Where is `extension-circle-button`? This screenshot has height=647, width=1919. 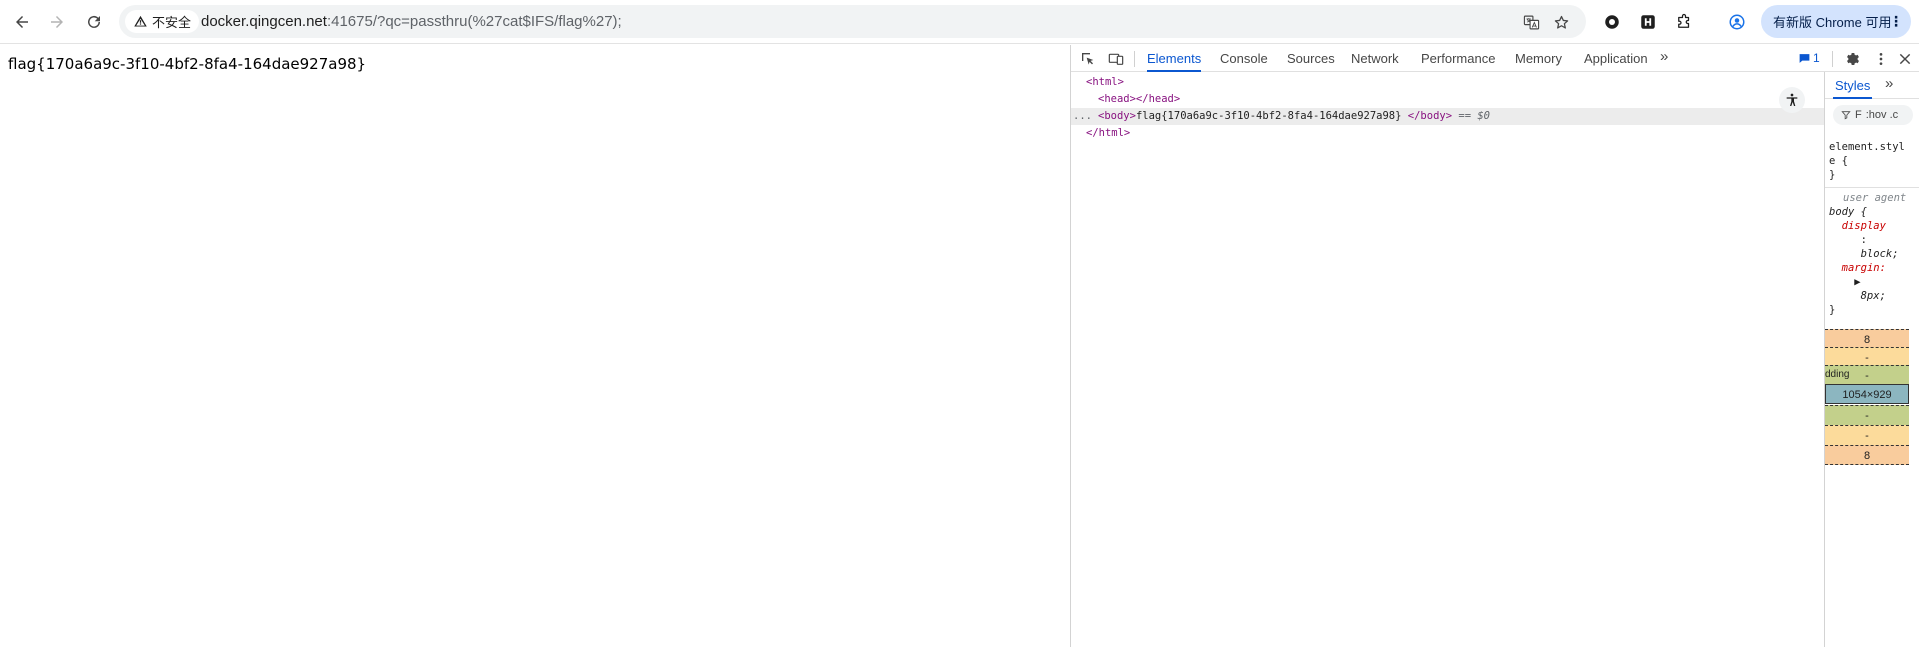
extension-circle-button is located at coordinates (1612, 22).